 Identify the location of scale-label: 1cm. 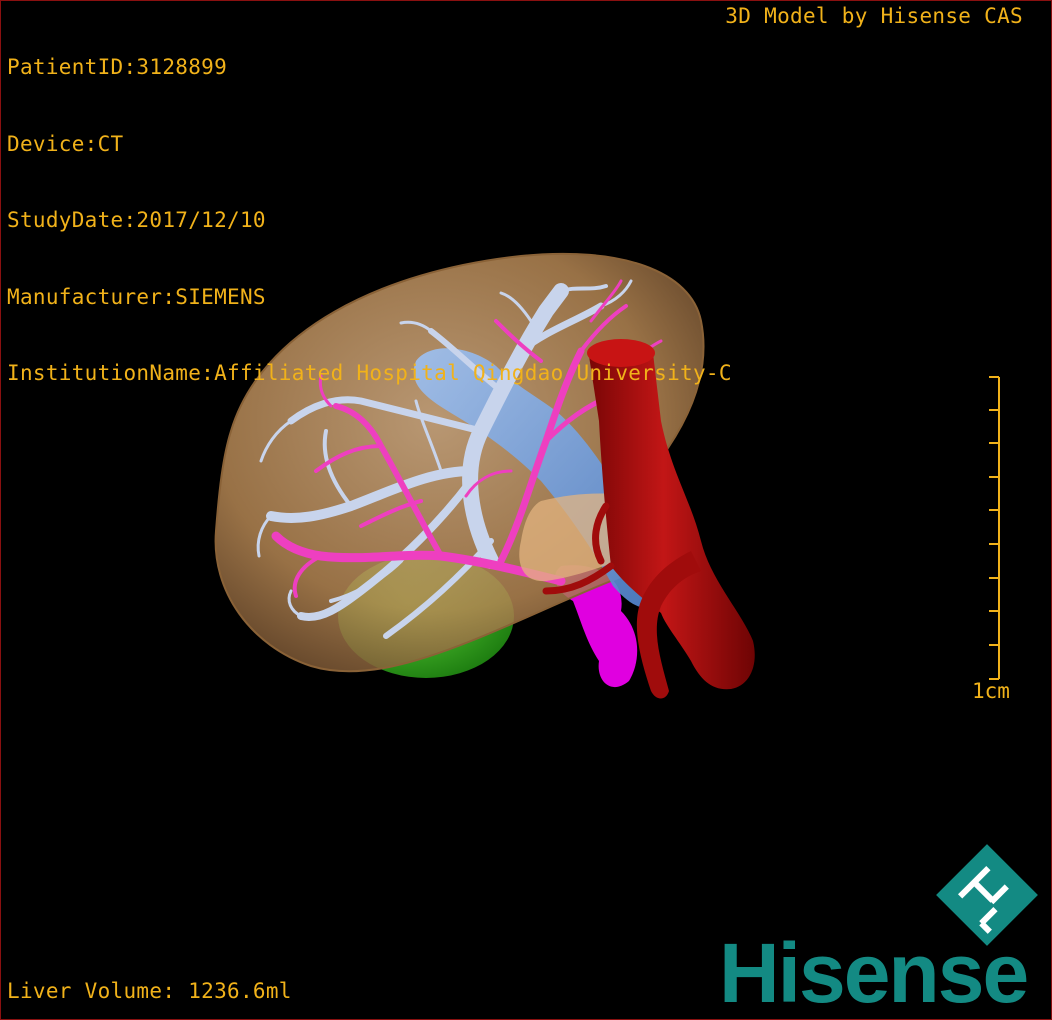
(991, 691).